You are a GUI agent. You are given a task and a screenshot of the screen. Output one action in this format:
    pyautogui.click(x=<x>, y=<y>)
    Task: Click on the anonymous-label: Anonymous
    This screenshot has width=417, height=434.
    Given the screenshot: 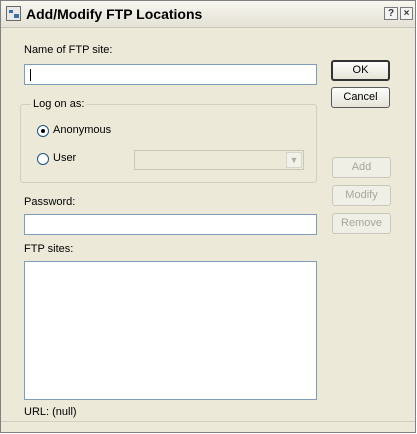 What is the action you would take?
    pyautogui.click(x=82, y=130)
    